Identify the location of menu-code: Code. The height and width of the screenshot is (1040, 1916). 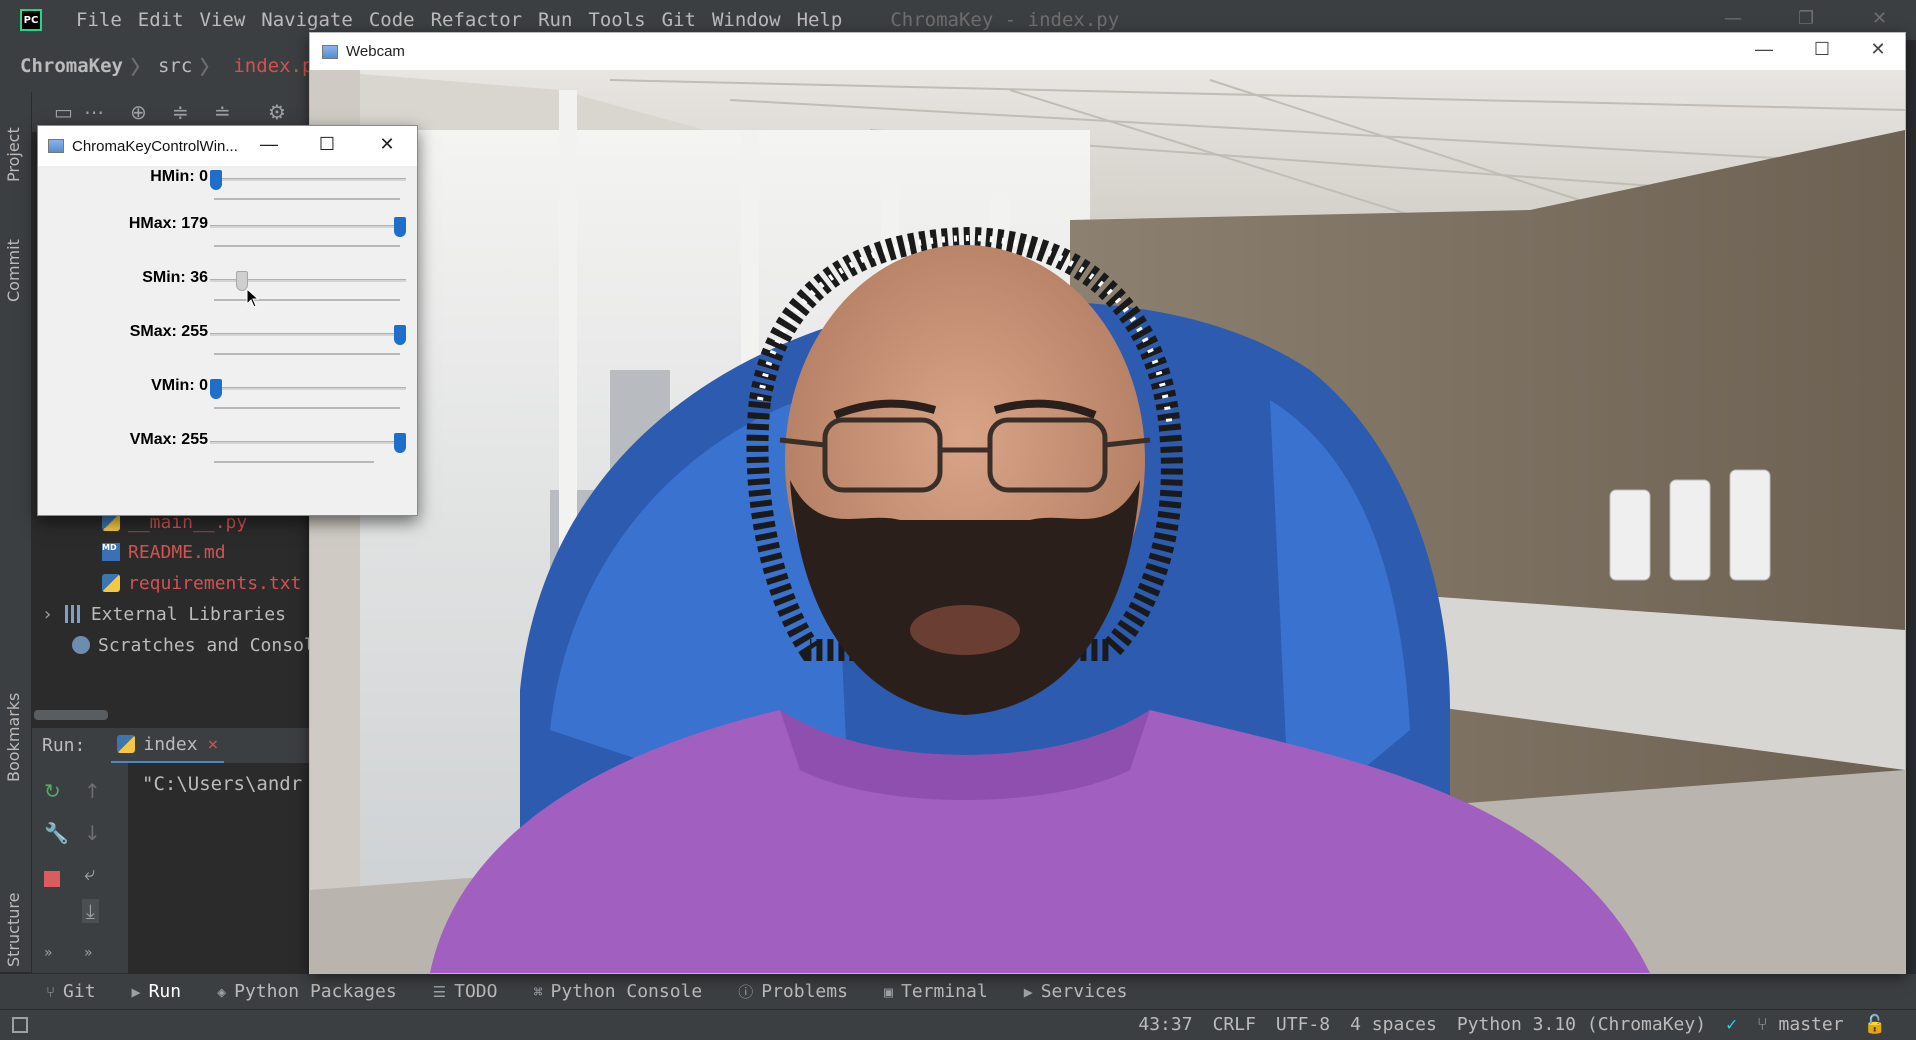
(392, 20).